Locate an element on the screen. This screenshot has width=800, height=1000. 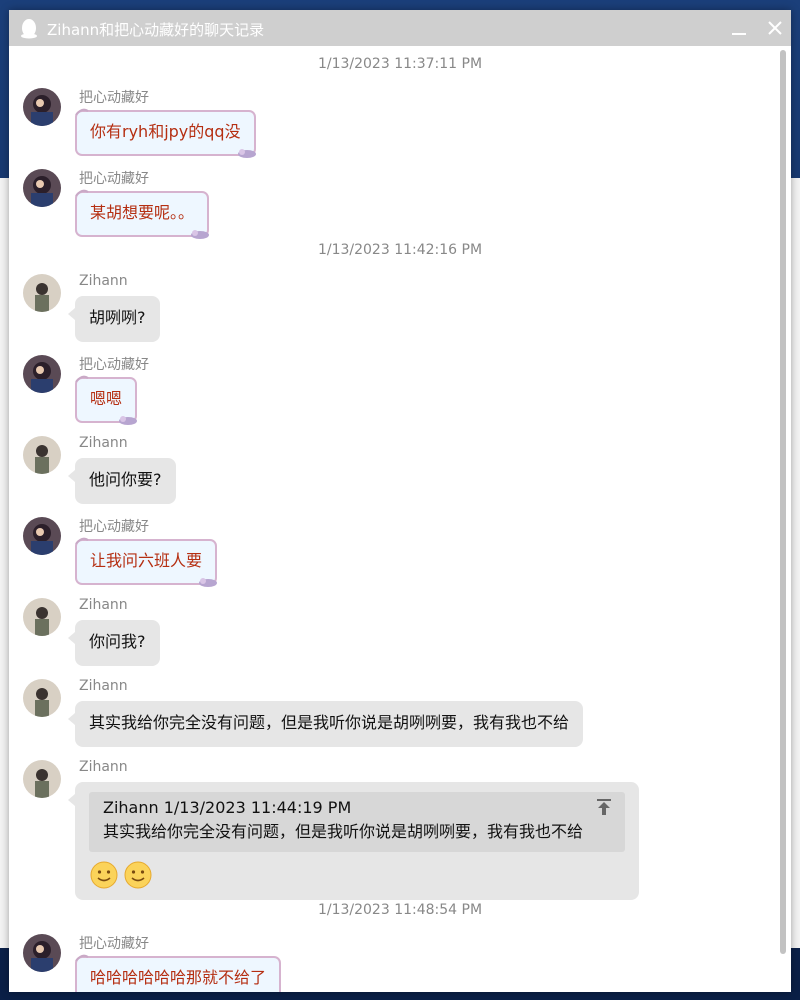
qq-penguin-icon is located at coordinates (29, 29).